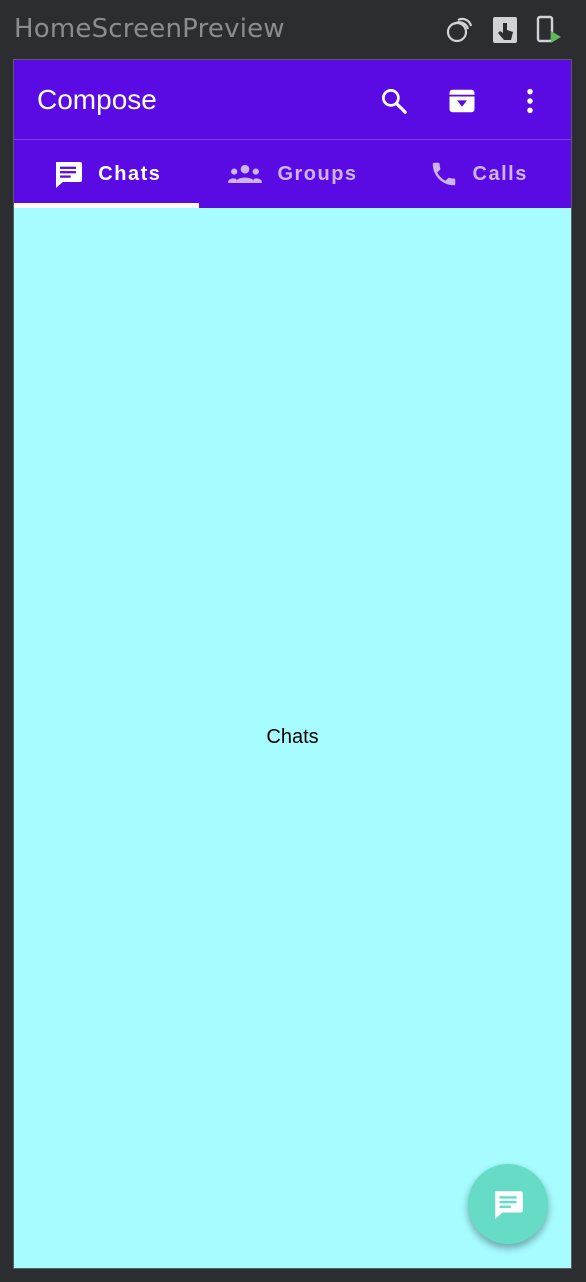  Describe the element at coordinates (317, 173) in the screenshot. I see `tab-label: Groups` at that location.